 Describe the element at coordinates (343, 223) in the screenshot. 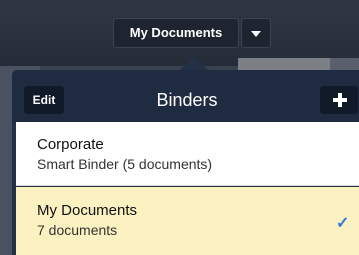

I see `checkmark-icon: ✓` at that location.